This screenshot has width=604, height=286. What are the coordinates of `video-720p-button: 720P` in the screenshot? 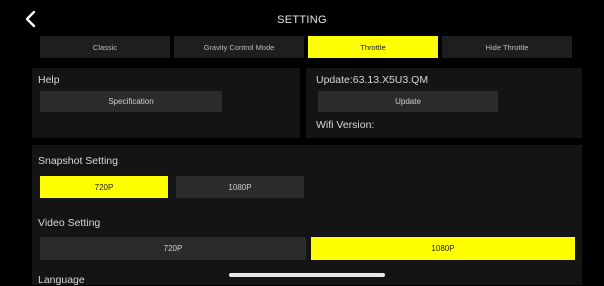 It's located at (173, 248).